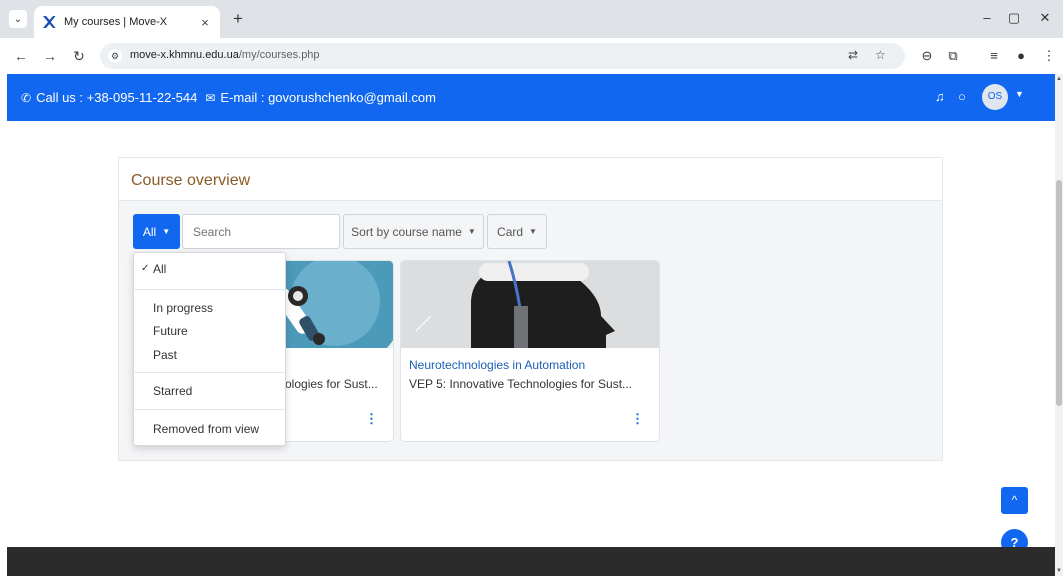  What do you see at coordinates (497, 365) in the screenshot?
I see `course-category: Neurotechnologies in Automation` at bounding box center [497, 365].